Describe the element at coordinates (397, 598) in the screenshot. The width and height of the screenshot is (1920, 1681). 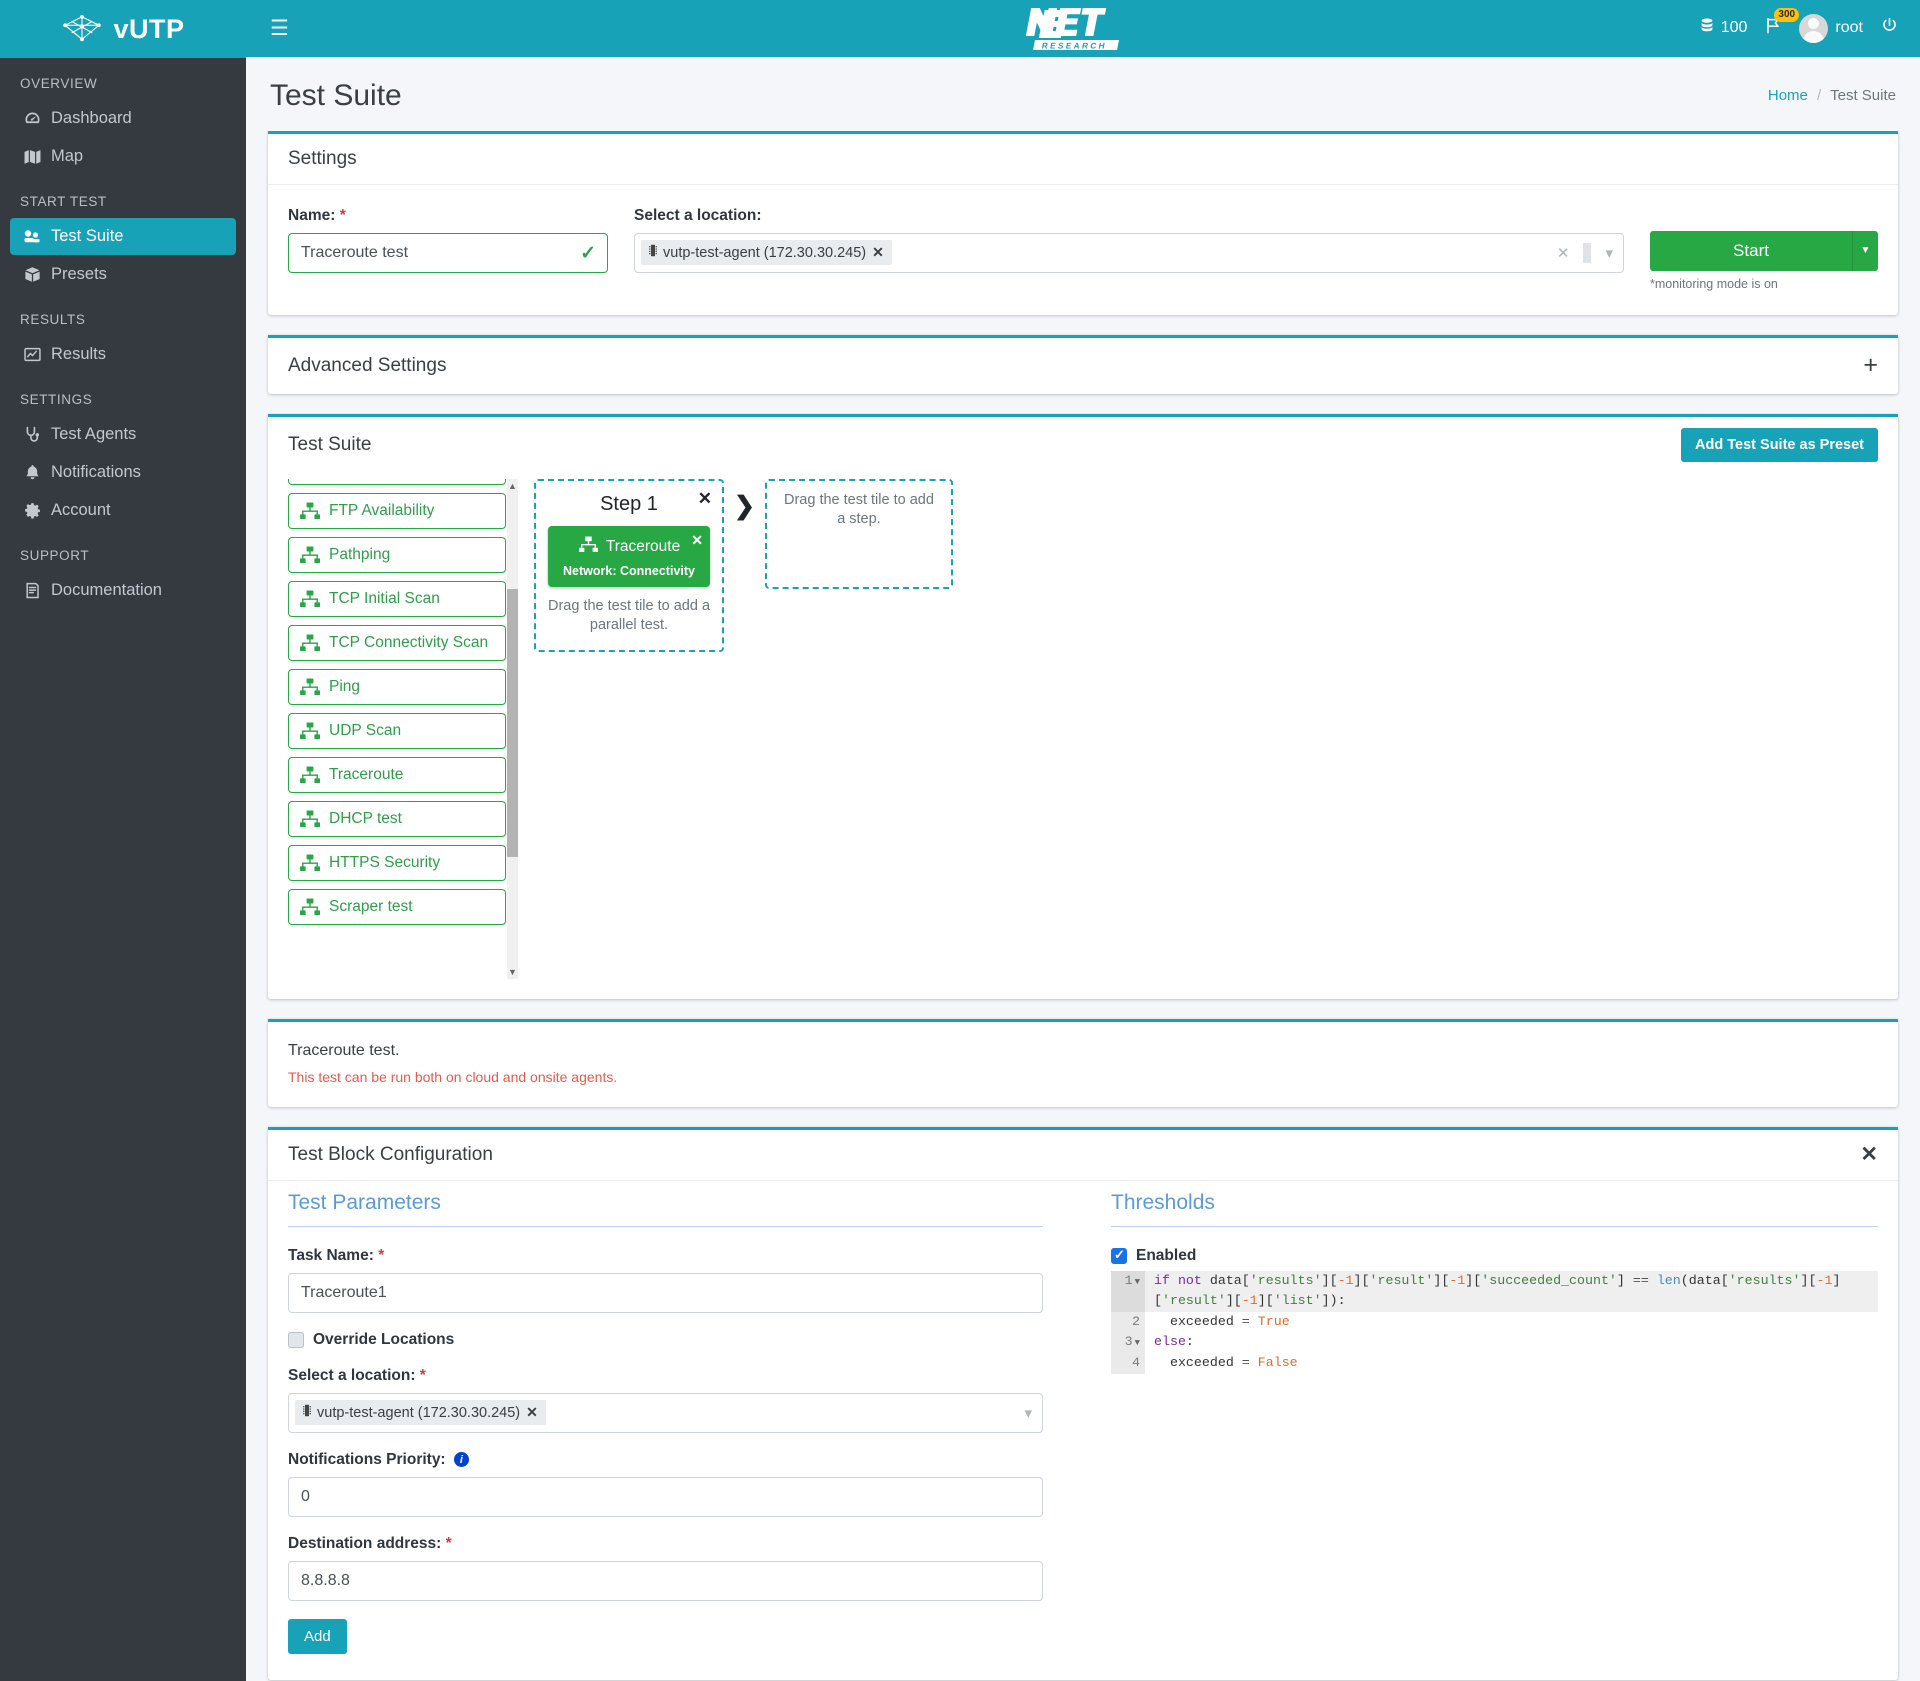
I see `list-item: TCP Initial Scan` at that location.